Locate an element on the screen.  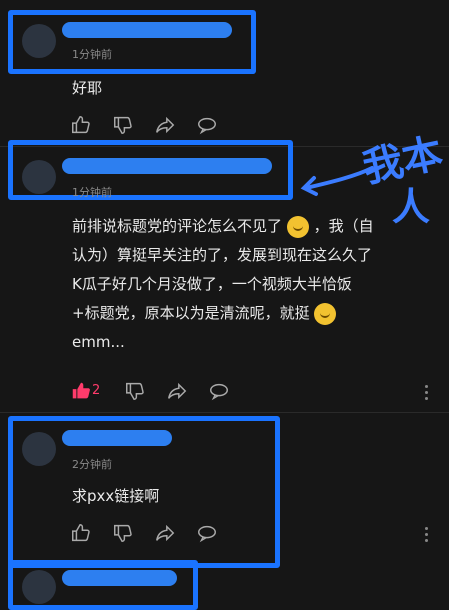
comment-text: 好耶 is located at coordinates (87, 88).